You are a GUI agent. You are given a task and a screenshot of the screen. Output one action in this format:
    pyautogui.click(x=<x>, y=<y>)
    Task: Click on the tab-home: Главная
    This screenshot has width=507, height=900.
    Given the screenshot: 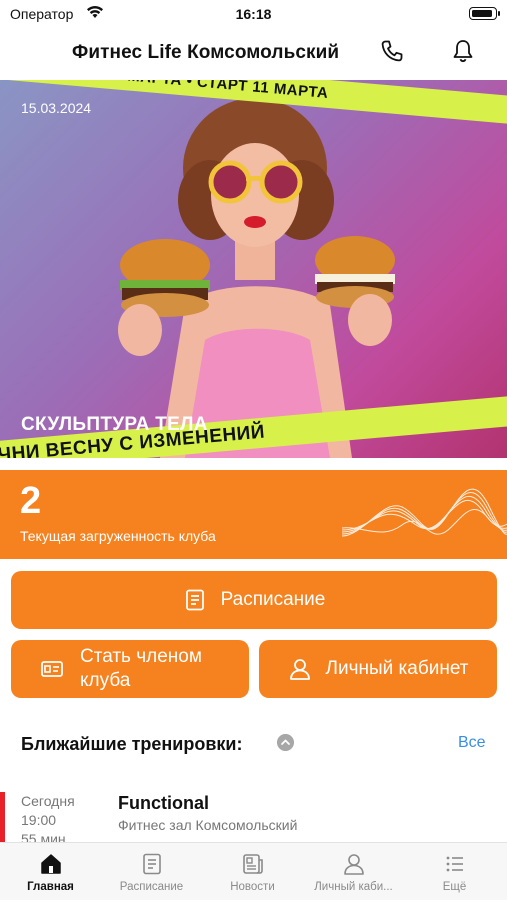 What is the action you would take?
    pyautogui.click(x=50, y=871)
    